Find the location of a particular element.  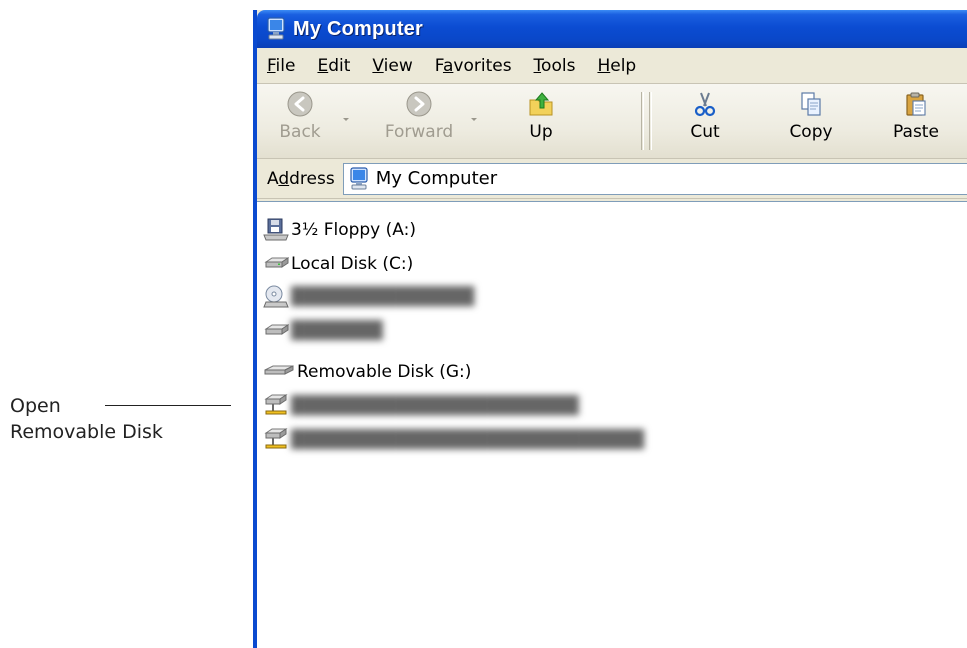

window-title: My Computer is located at coordinates (358, 28).